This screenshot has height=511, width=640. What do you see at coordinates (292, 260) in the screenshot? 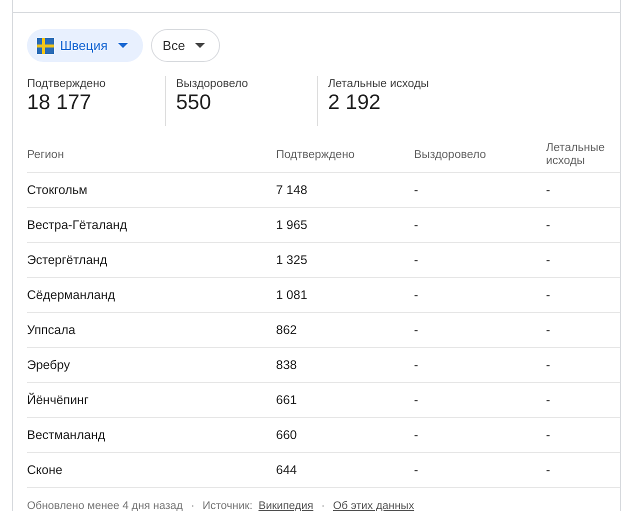
I see `table-cell-text: 1 325` at bounding box center [292, 260].